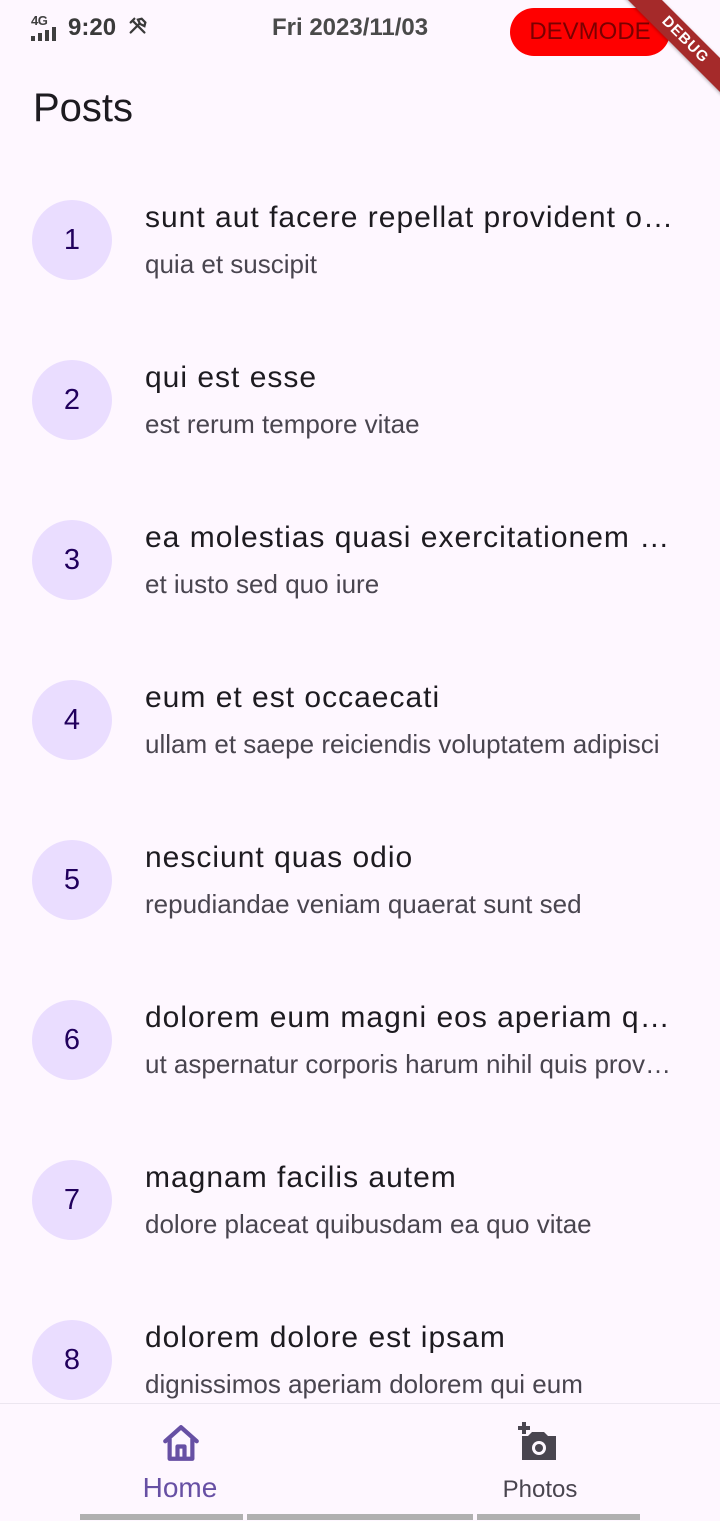 The height and width of the screenshot is (1521, 720). Describe the element at coordinates (293, 697) in the screenshot. I see `post-title: eum et est occaecati` at that location.